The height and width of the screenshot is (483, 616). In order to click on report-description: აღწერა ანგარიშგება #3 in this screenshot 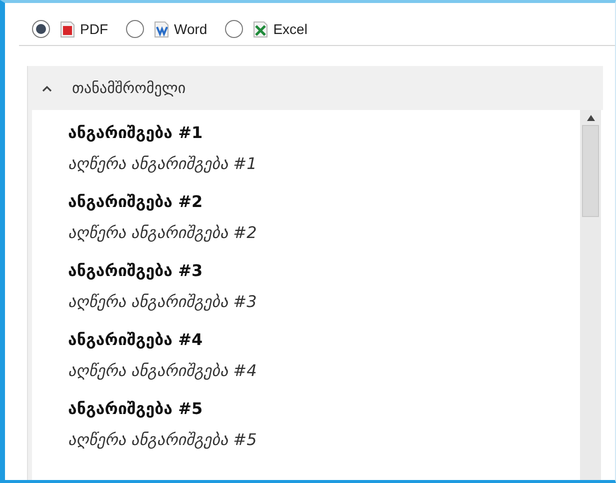, I will do `click(163, 302)`.